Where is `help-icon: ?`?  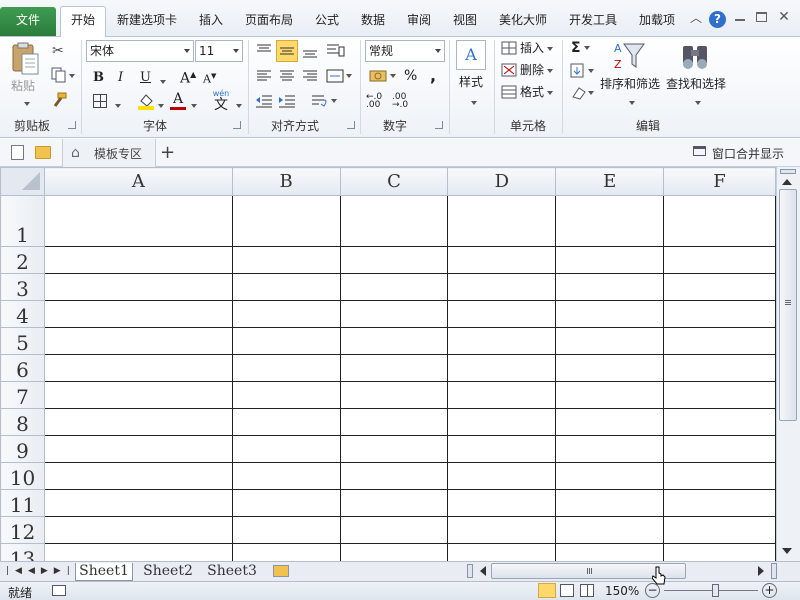
help-icon: ? is located at coordinates (717, 19).